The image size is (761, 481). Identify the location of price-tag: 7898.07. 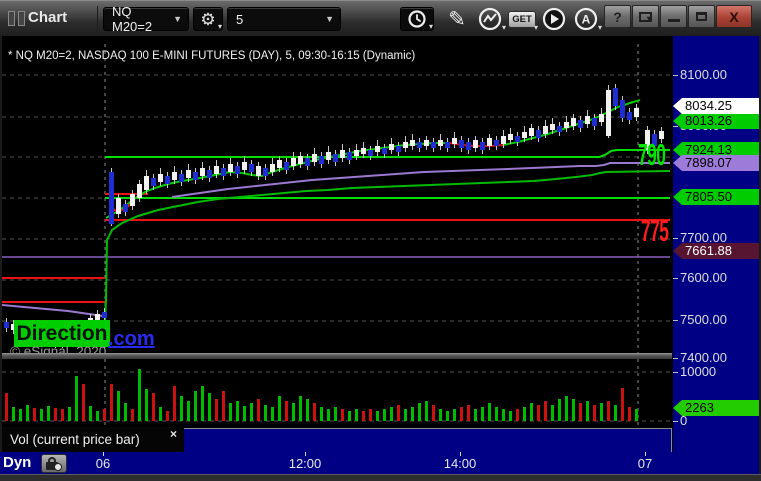
(716, 163).